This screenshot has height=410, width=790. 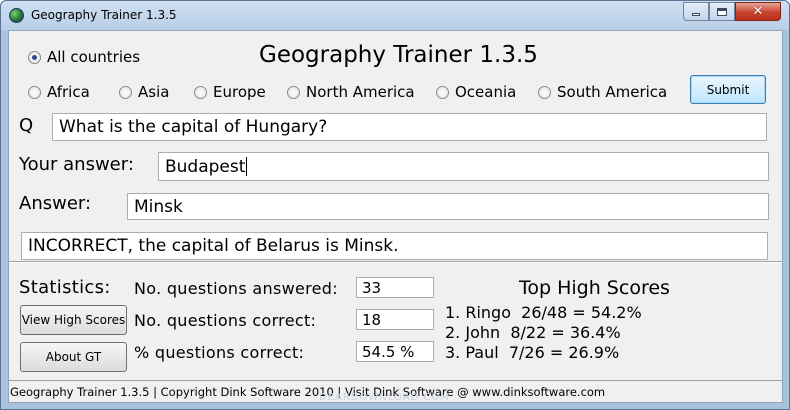 I want to click on minimize-button, so click(x=696, y=11).